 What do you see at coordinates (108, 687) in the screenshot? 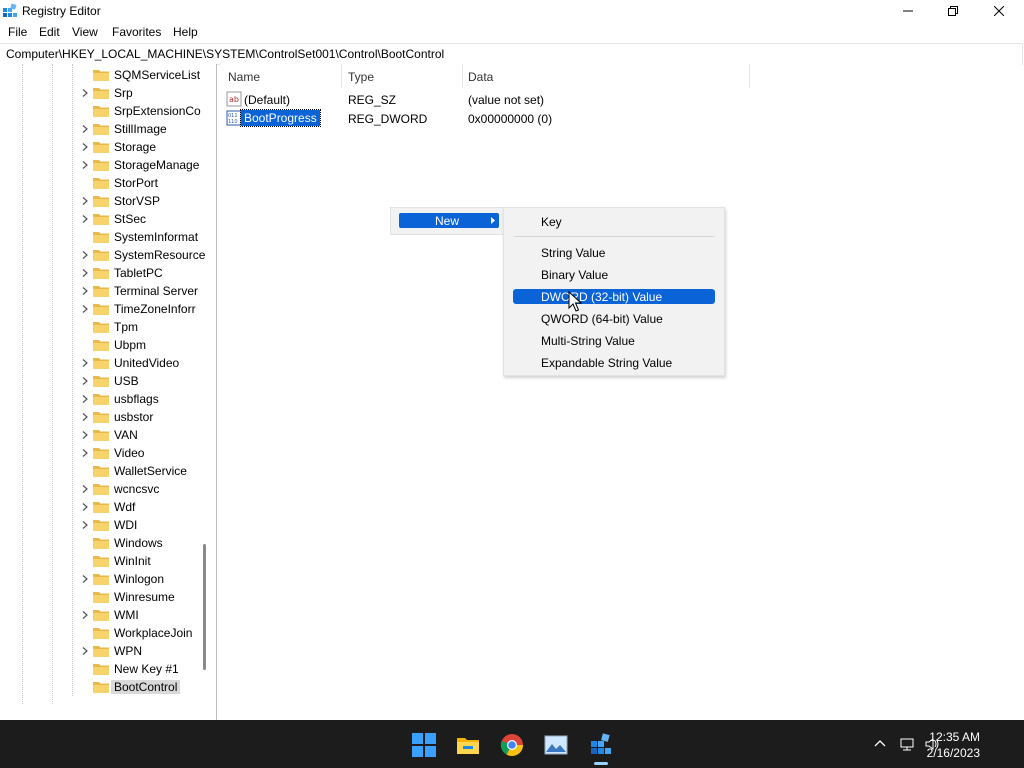
I see `tree-item-selected: BootControl` at bounding box center [108, 687].